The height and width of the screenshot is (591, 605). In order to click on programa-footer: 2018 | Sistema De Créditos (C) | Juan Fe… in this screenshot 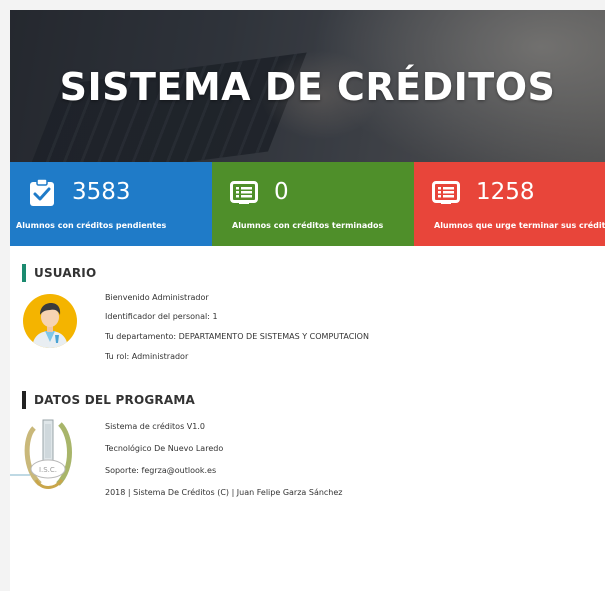, I will do `click(224, 492)`.